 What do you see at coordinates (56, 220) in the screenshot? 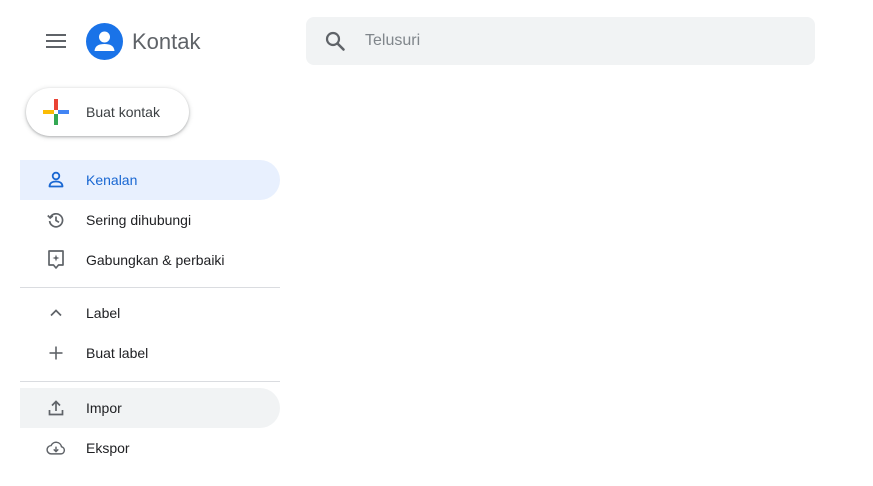
I see `history-icon` at bounding box center [56, 220].